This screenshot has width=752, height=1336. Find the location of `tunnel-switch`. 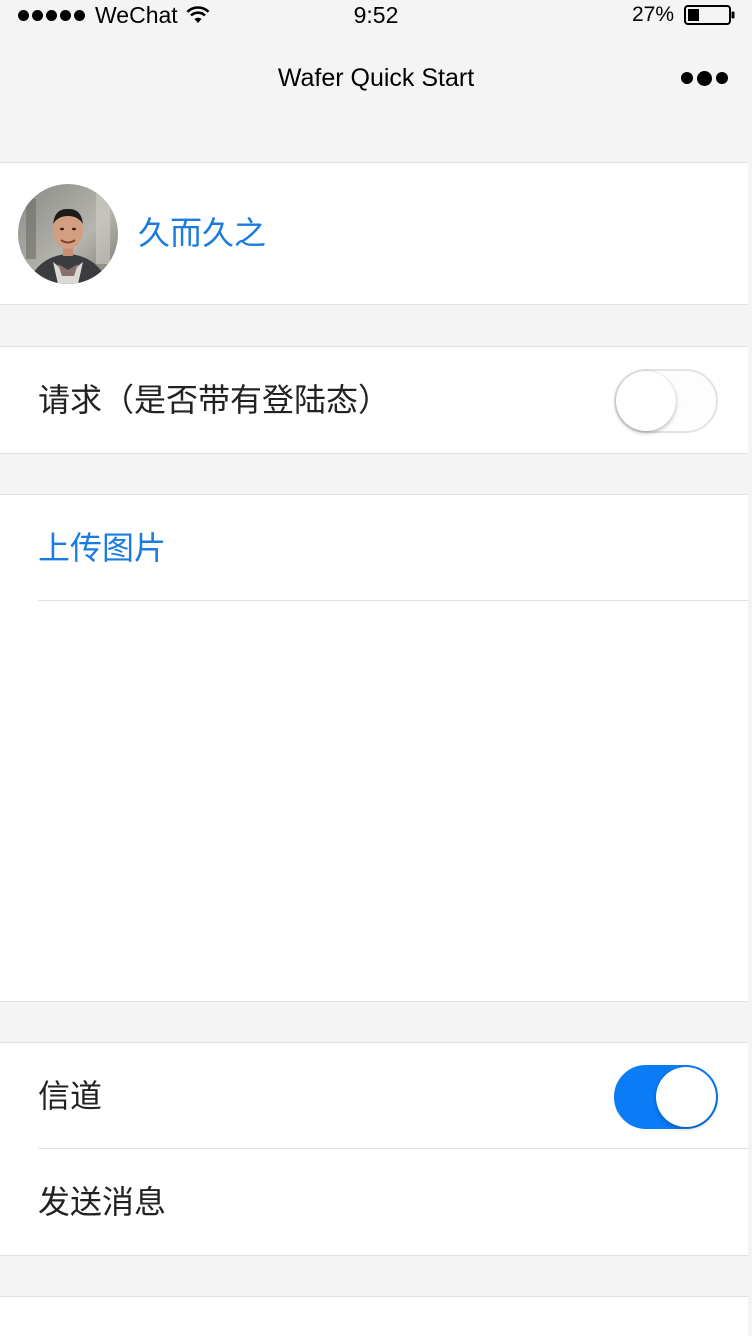

tunnel-switch is located at coordinates (666, 1097).